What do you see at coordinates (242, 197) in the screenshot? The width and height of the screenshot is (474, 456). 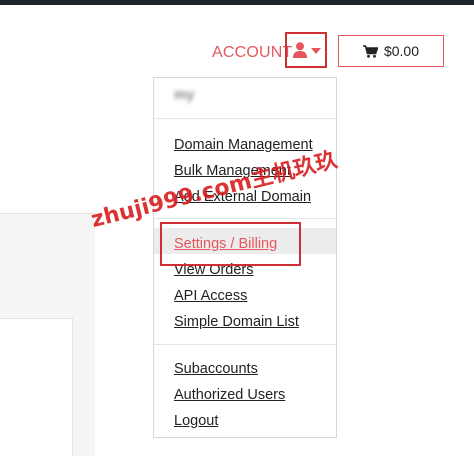 I see `menu-item-add-external-domain: Add External Domain` at bounding box center [242, 197].